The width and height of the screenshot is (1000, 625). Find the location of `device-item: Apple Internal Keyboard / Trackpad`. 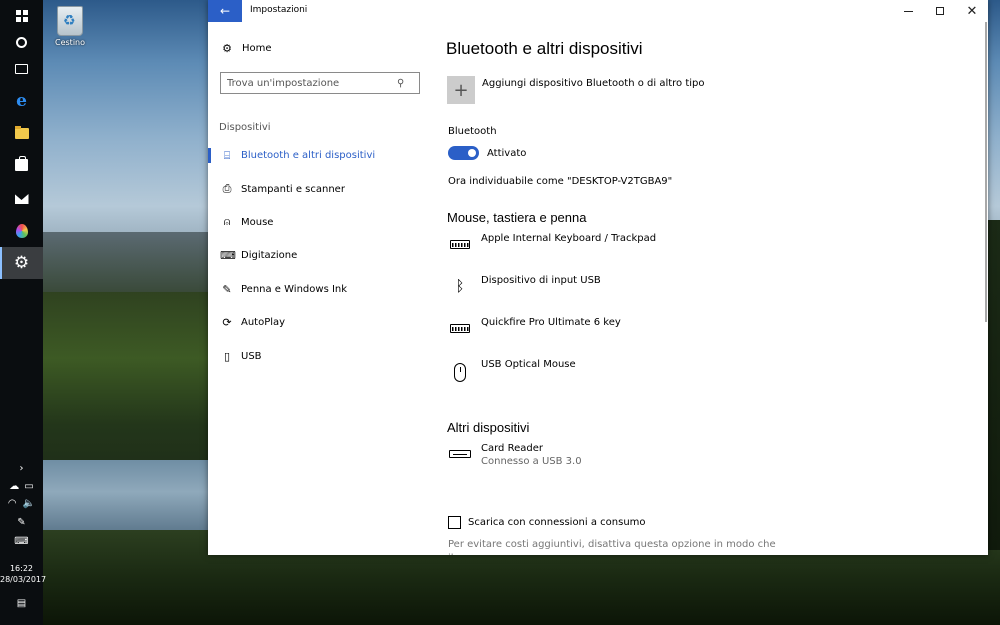

device-item: Apple Internal Keyboard / Trackpad is located at coordinates (552, 244).